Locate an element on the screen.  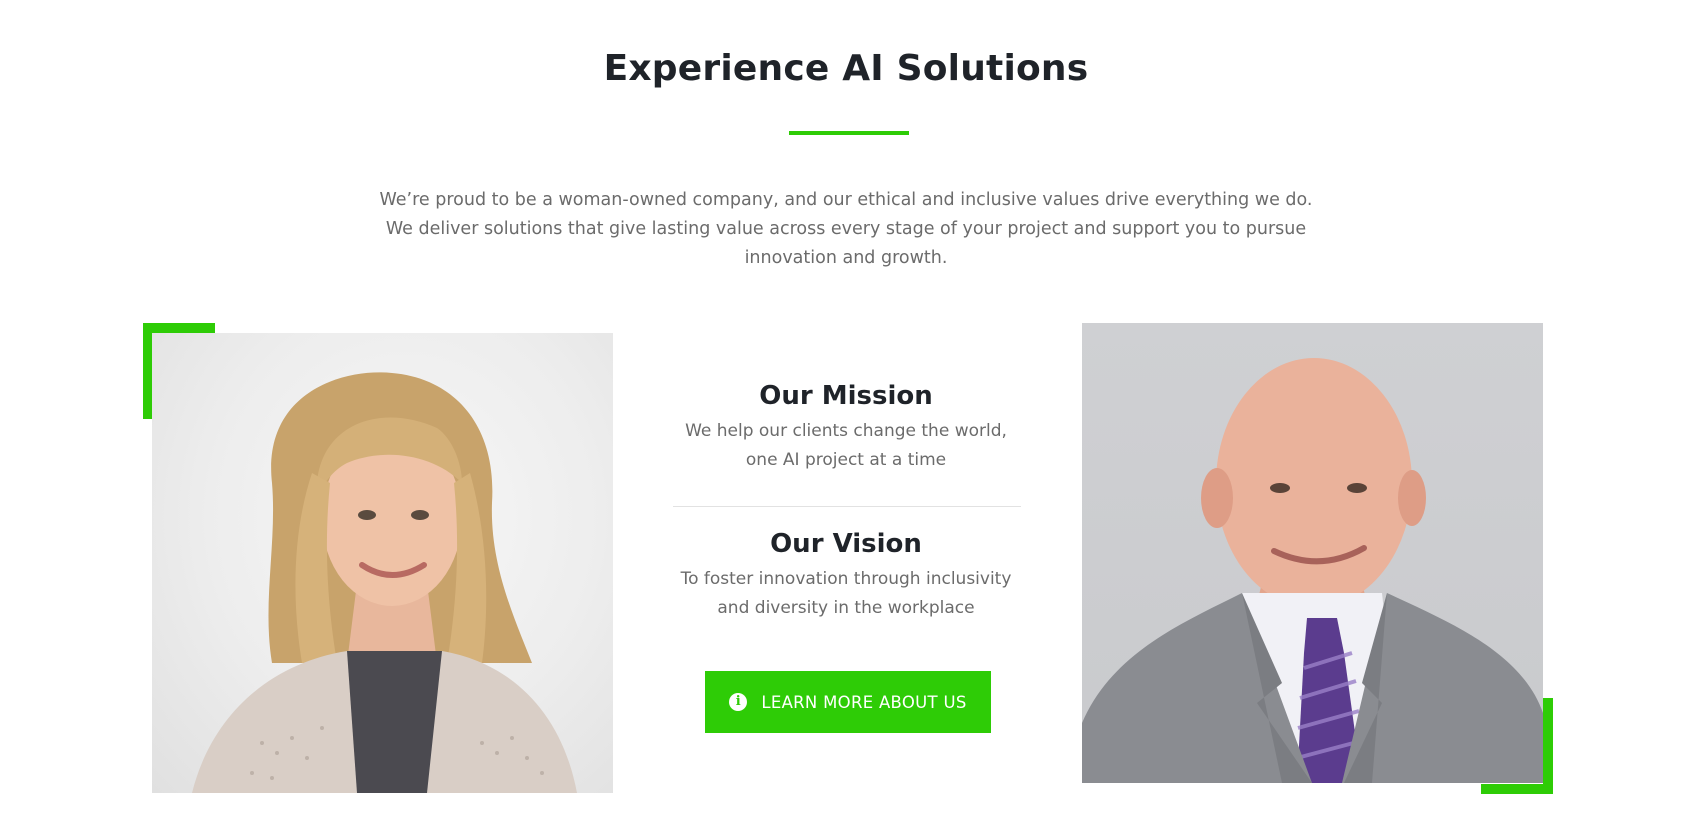
mission-vision-divider is located at coordinates (847, 506).